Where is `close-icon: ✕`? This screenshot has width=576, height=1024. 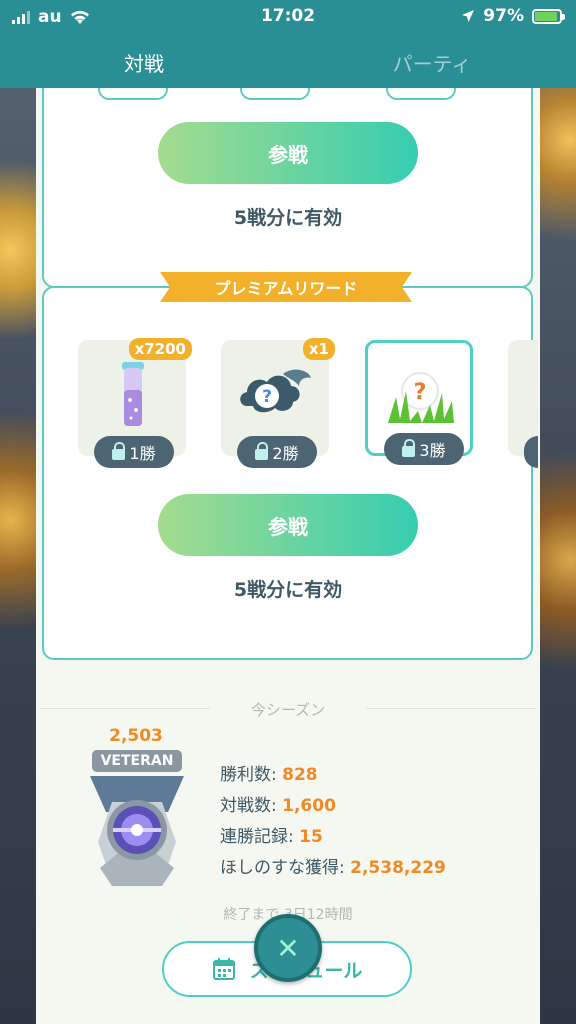
close-icon: ✕ is located at coordinates (288, 948).